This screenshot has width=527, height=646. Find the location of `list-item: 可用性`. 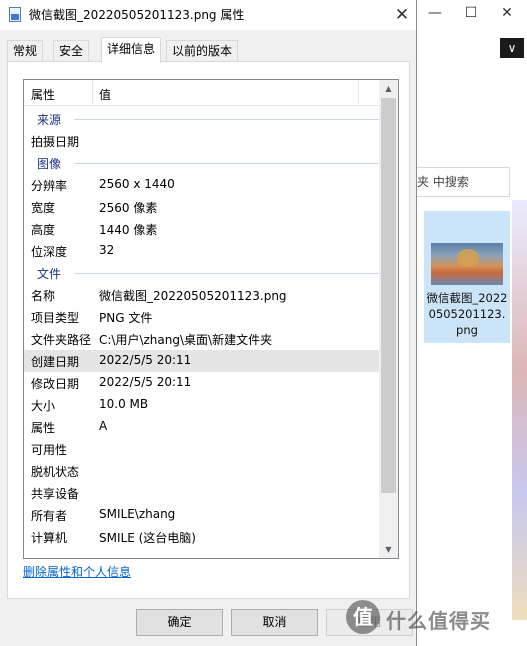

list-item: 可用性 is located at coordinates (202, 449).